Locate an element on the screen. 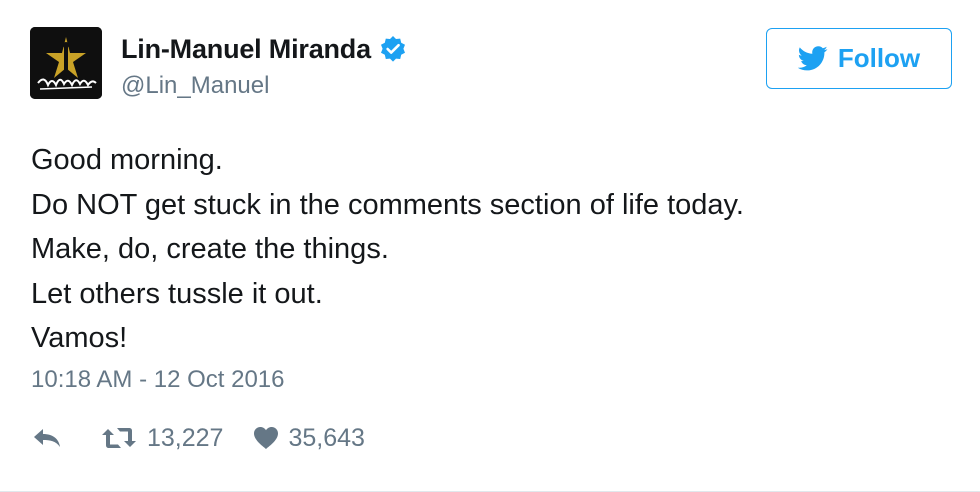 This screenshot has width=980, height=492. tweet-actions: 13,227 35,643 is located at coordinates (198, 438).